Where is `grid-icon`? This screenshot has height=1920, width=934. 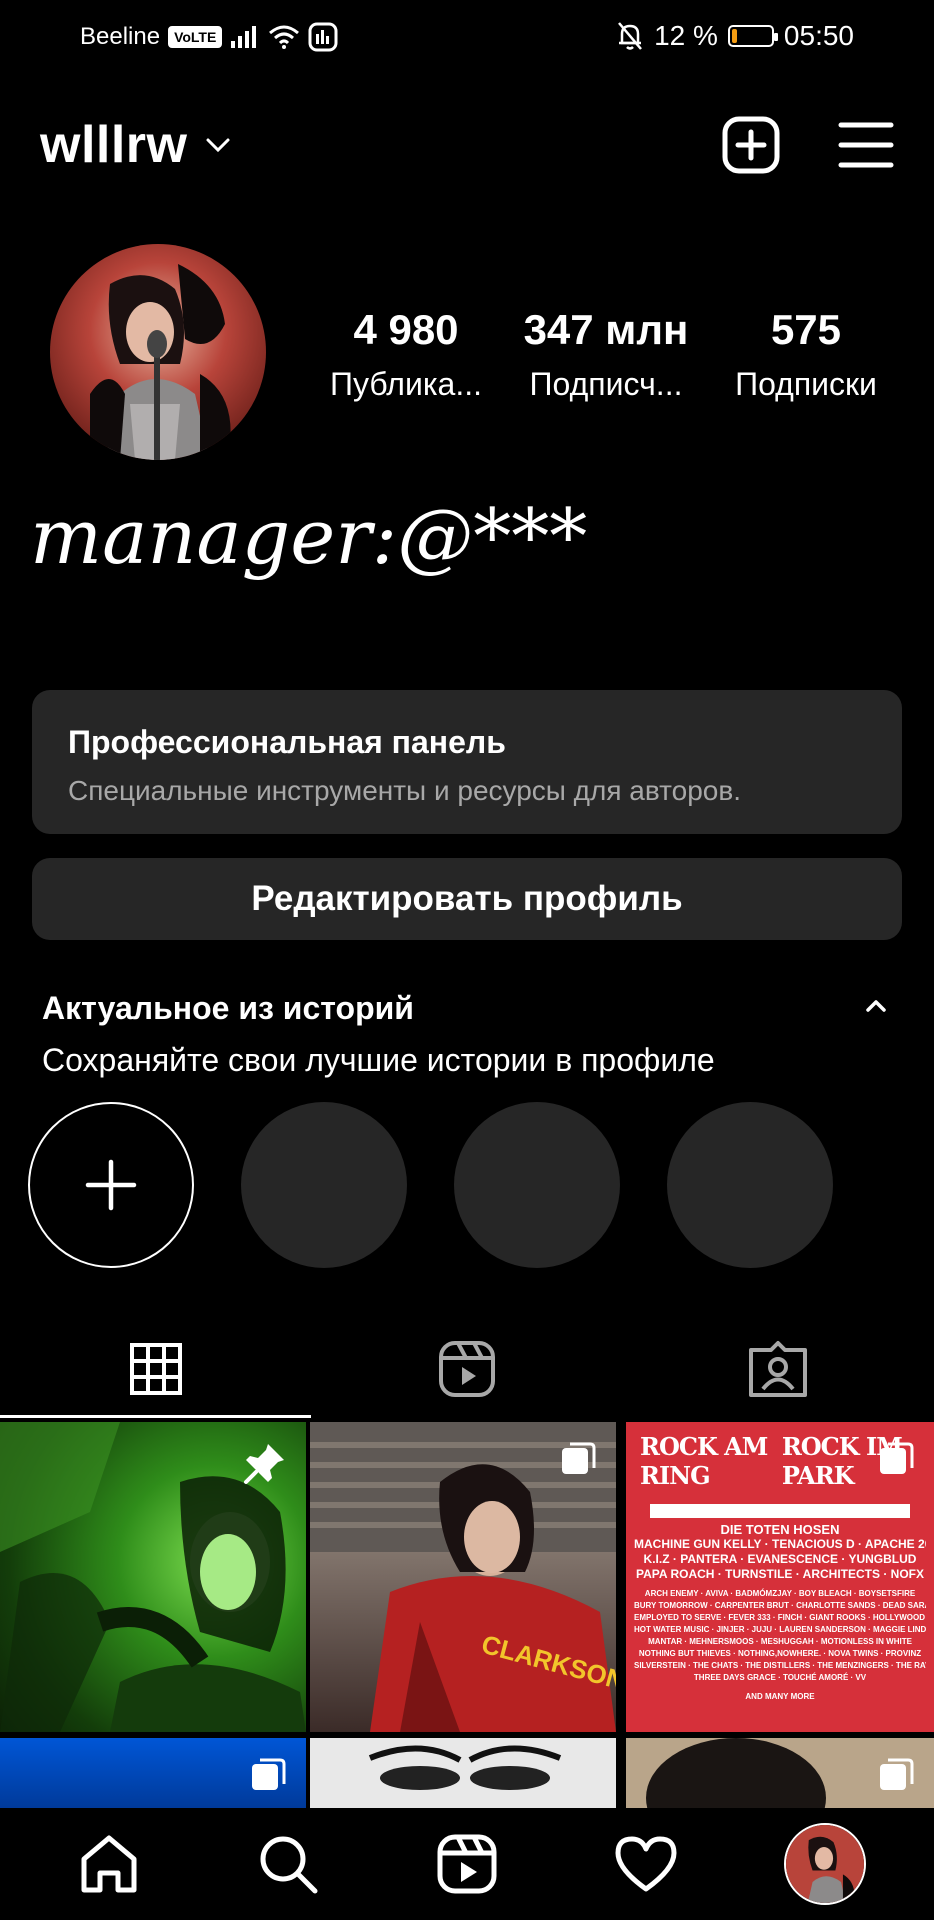 grid-icon is located at coordinates (155, 1369).